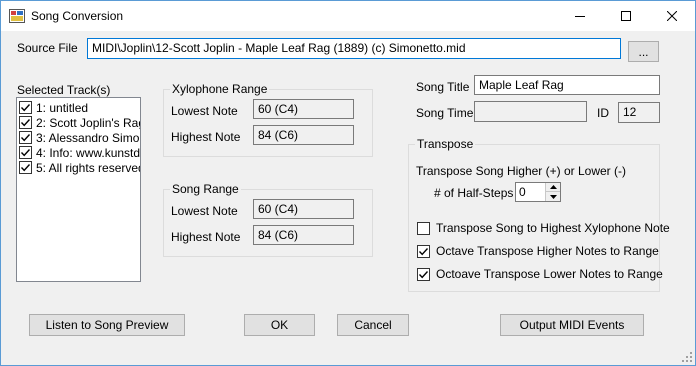 This screenshot has width=696, height=366. What do you see at coordinates (88, 167) in the screenshot?
I see `track-label: 5: All rights reserved,` at bounding box center [88, 167].